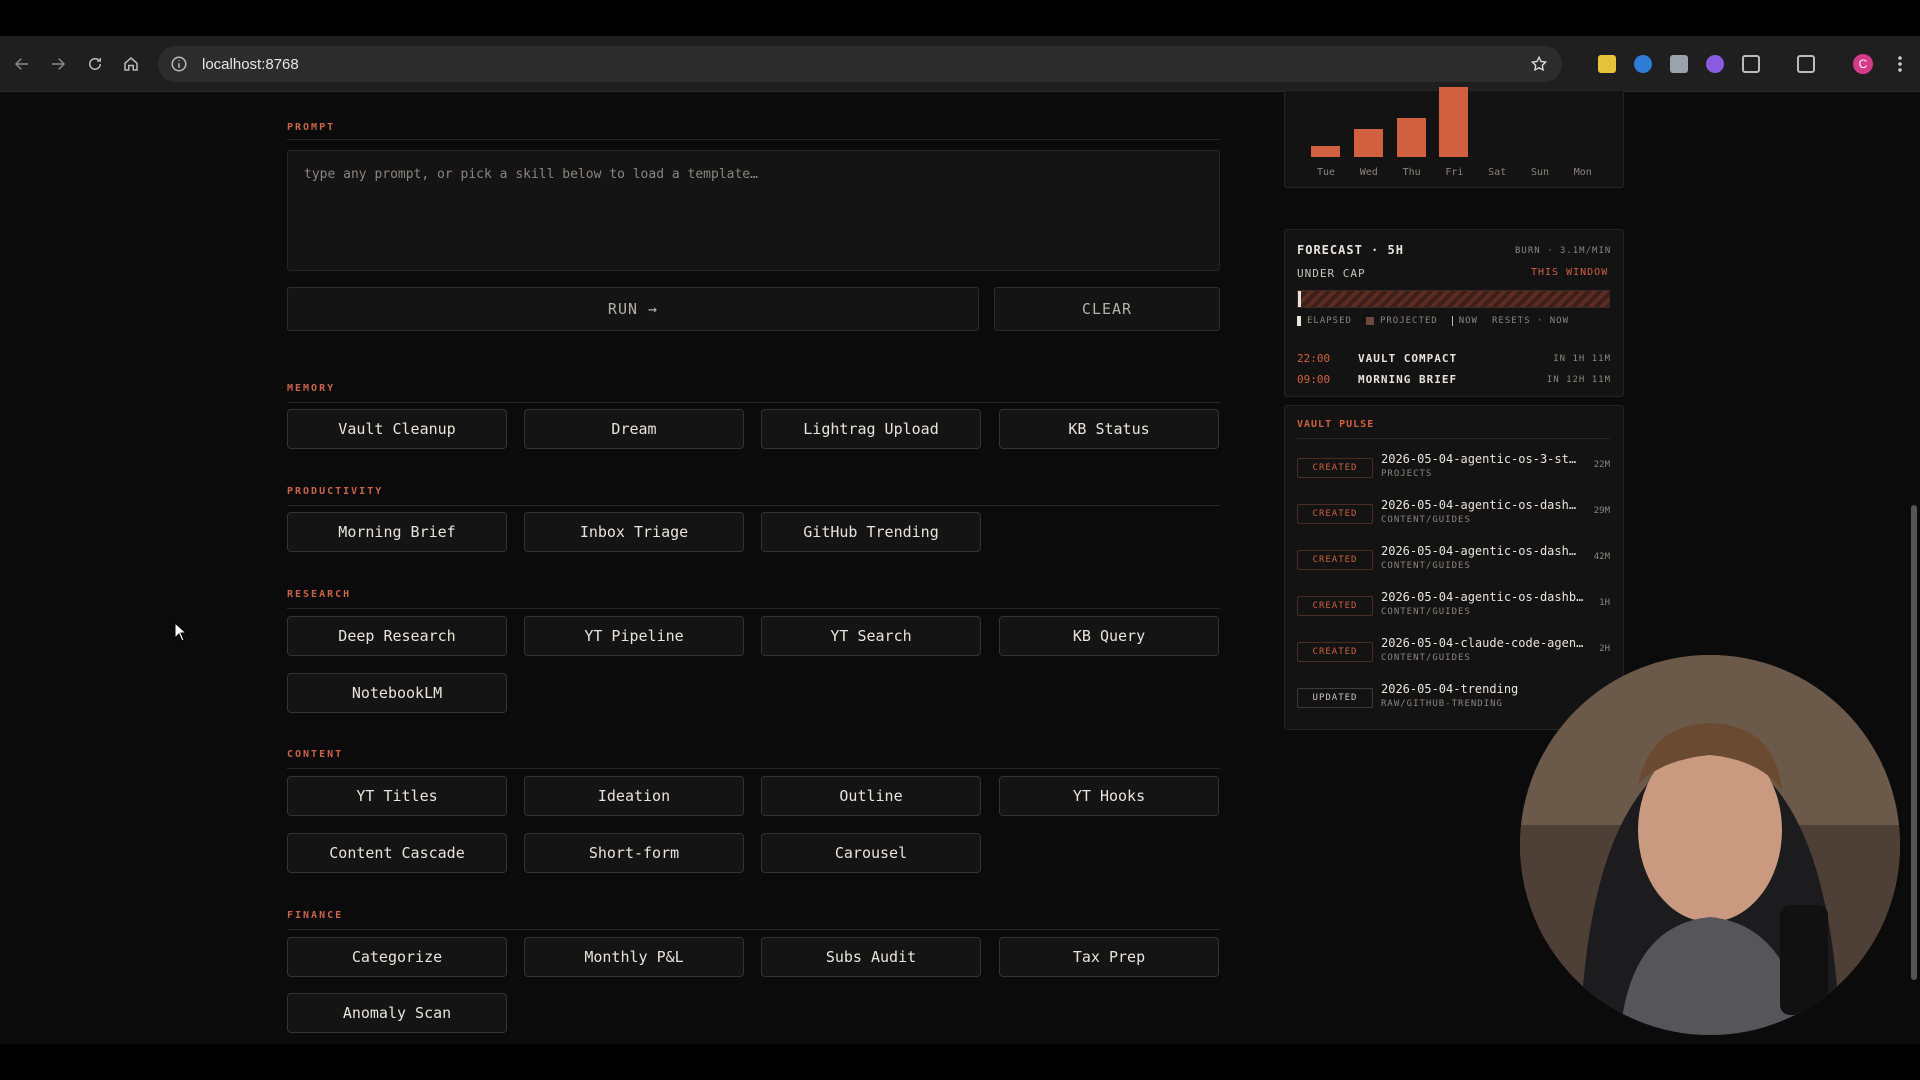 The height and width of the screenshot is (1080, 1920). What do you see at coordinates (871, 853) in the screenshot?
I see `skill-carousel-button: Carousel` at bounding box center [871, 853].